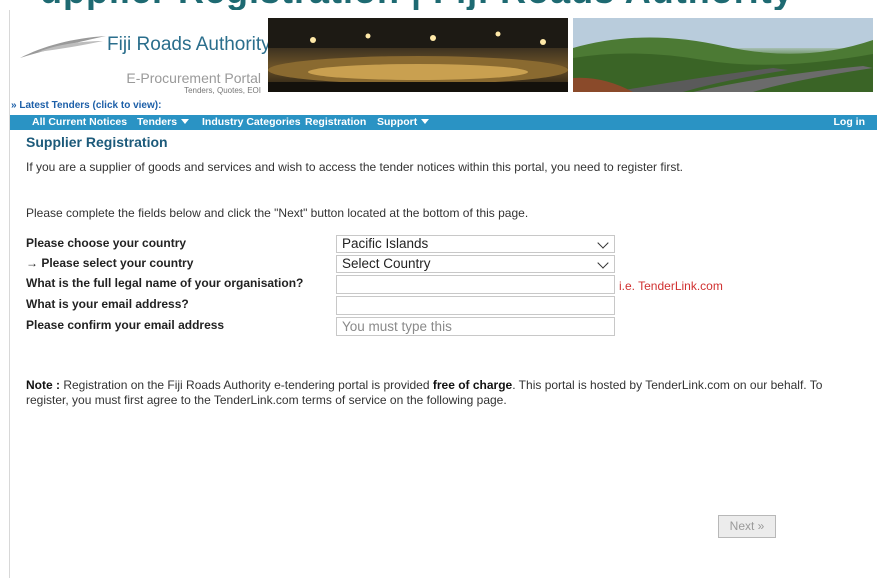 Image resolution: width=877 pixels, height=578 pixels. I want to click on nav-all-current-notices: All Current Notices, so click(79, 122).